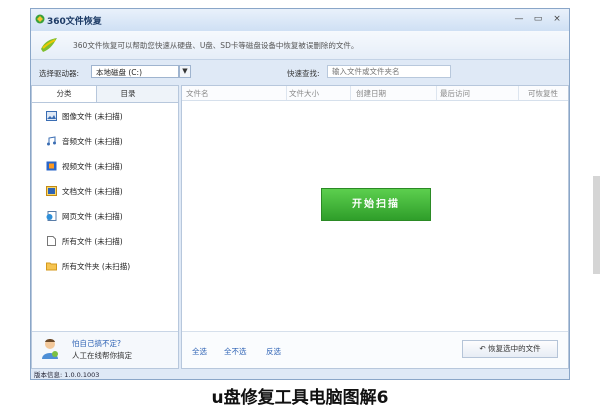 This screenshot has width=600, height=411. Describe the element at coordinates (105, 349) in the screenshot. I see `help-panel: 怕自己搞不定? 人工在线帮你搞定` at that location.